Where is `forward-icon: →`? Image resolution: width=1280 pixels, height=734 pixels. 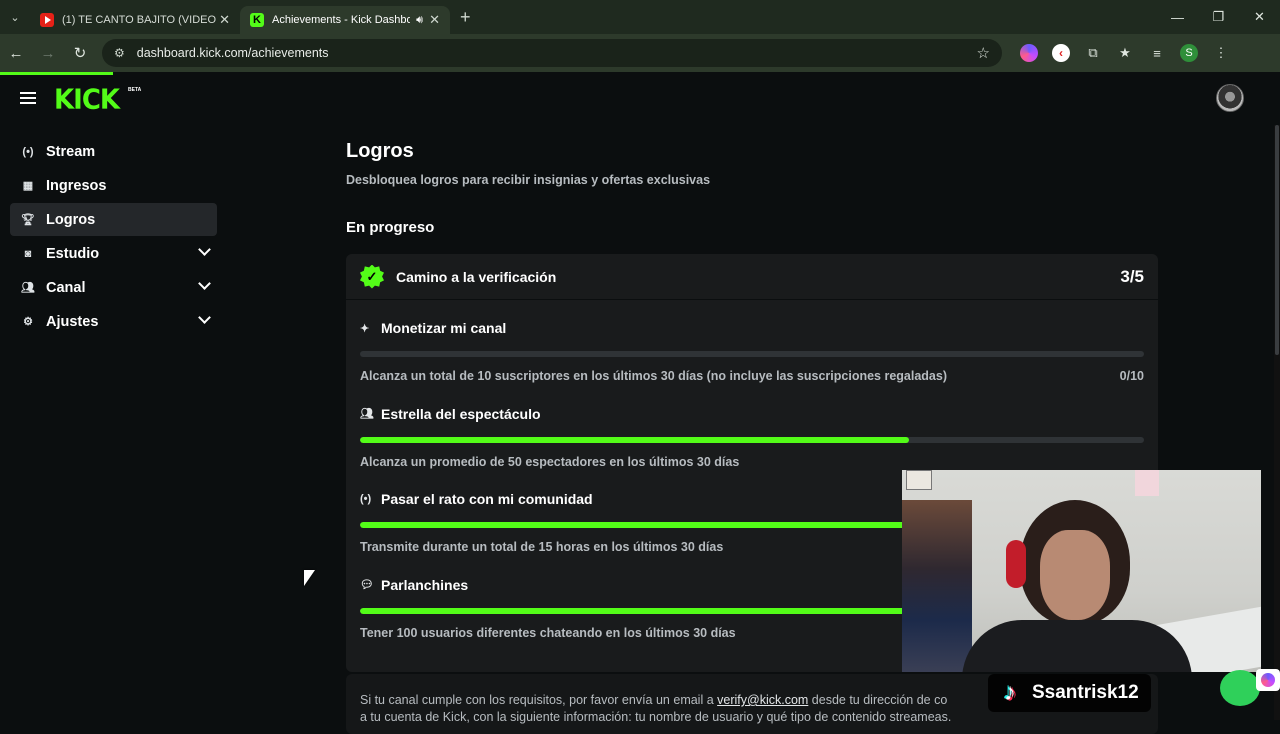
forward-icon: → is located at coordinates (48, 53).